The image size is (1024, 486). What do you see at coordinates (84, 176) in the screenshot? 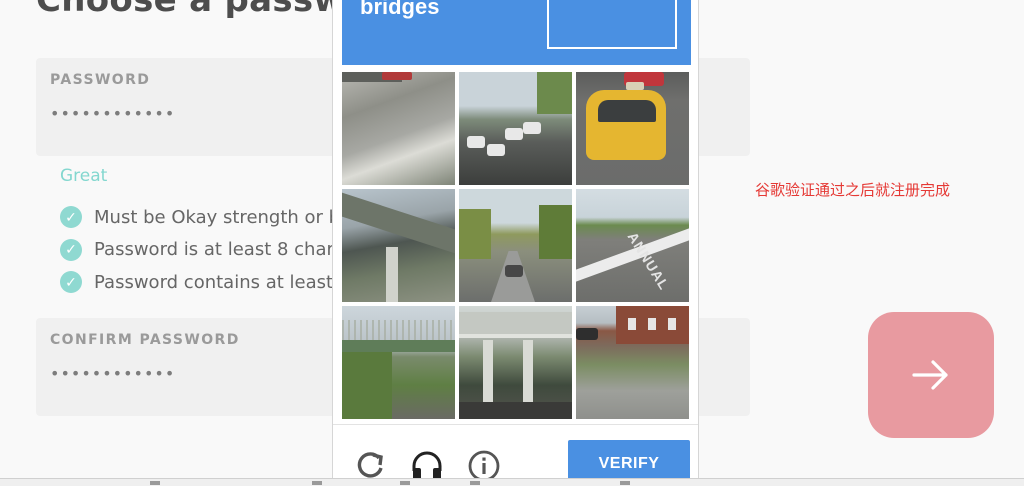
I see `strength-indicator: Great` at bounding box center [84, 176].